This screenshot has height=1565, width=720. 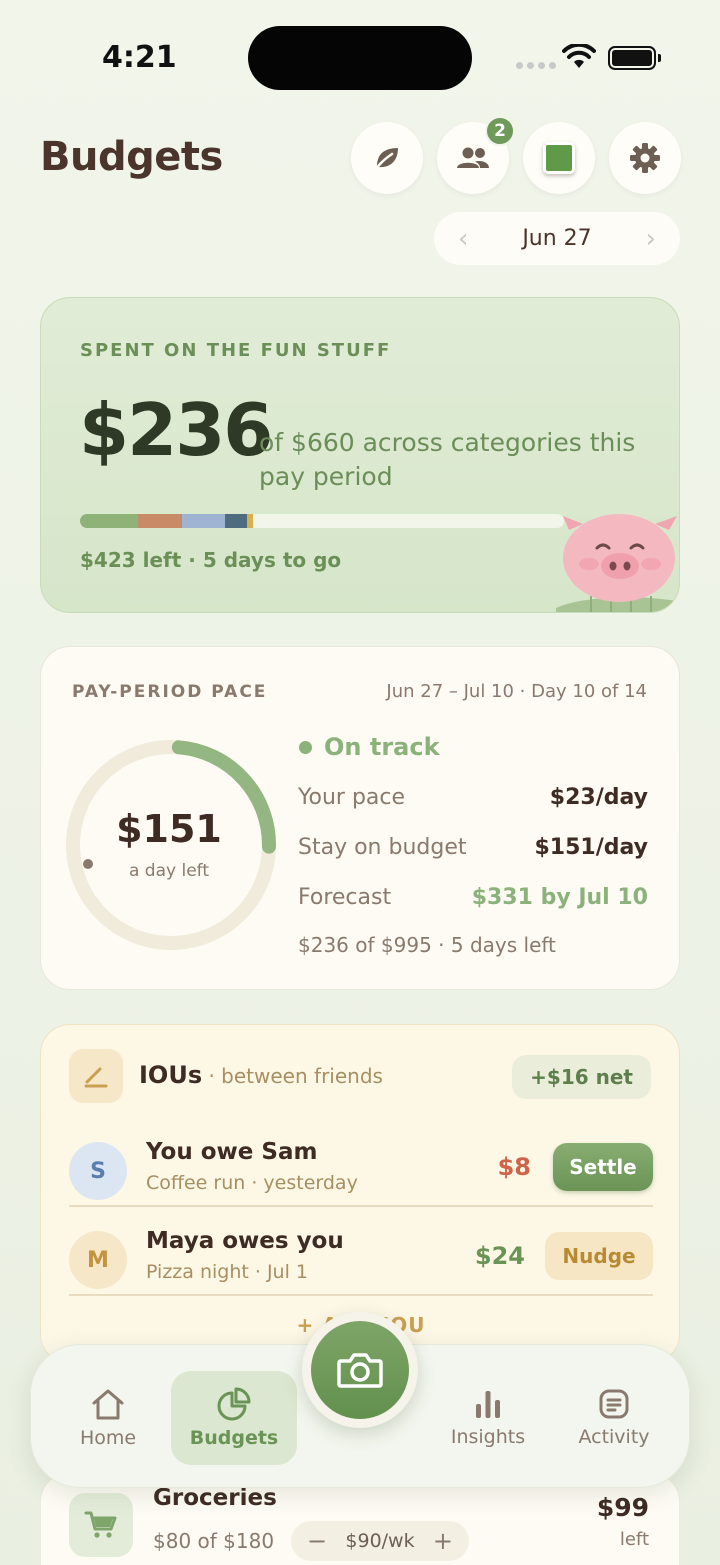 I want to click on pace-row-value: $151/day, so click(x=591, y=847).